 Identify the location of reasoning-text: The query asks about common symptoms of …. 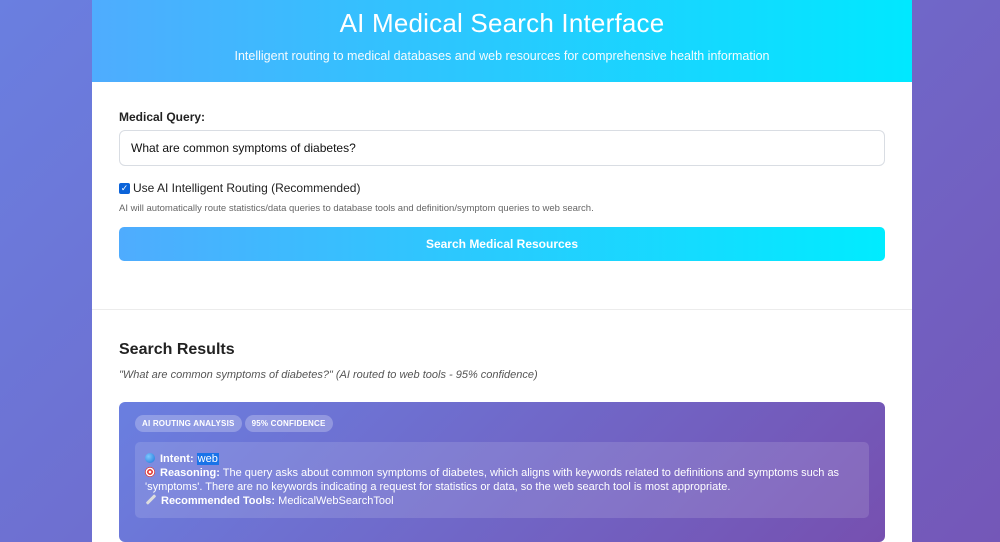
(492, 480).